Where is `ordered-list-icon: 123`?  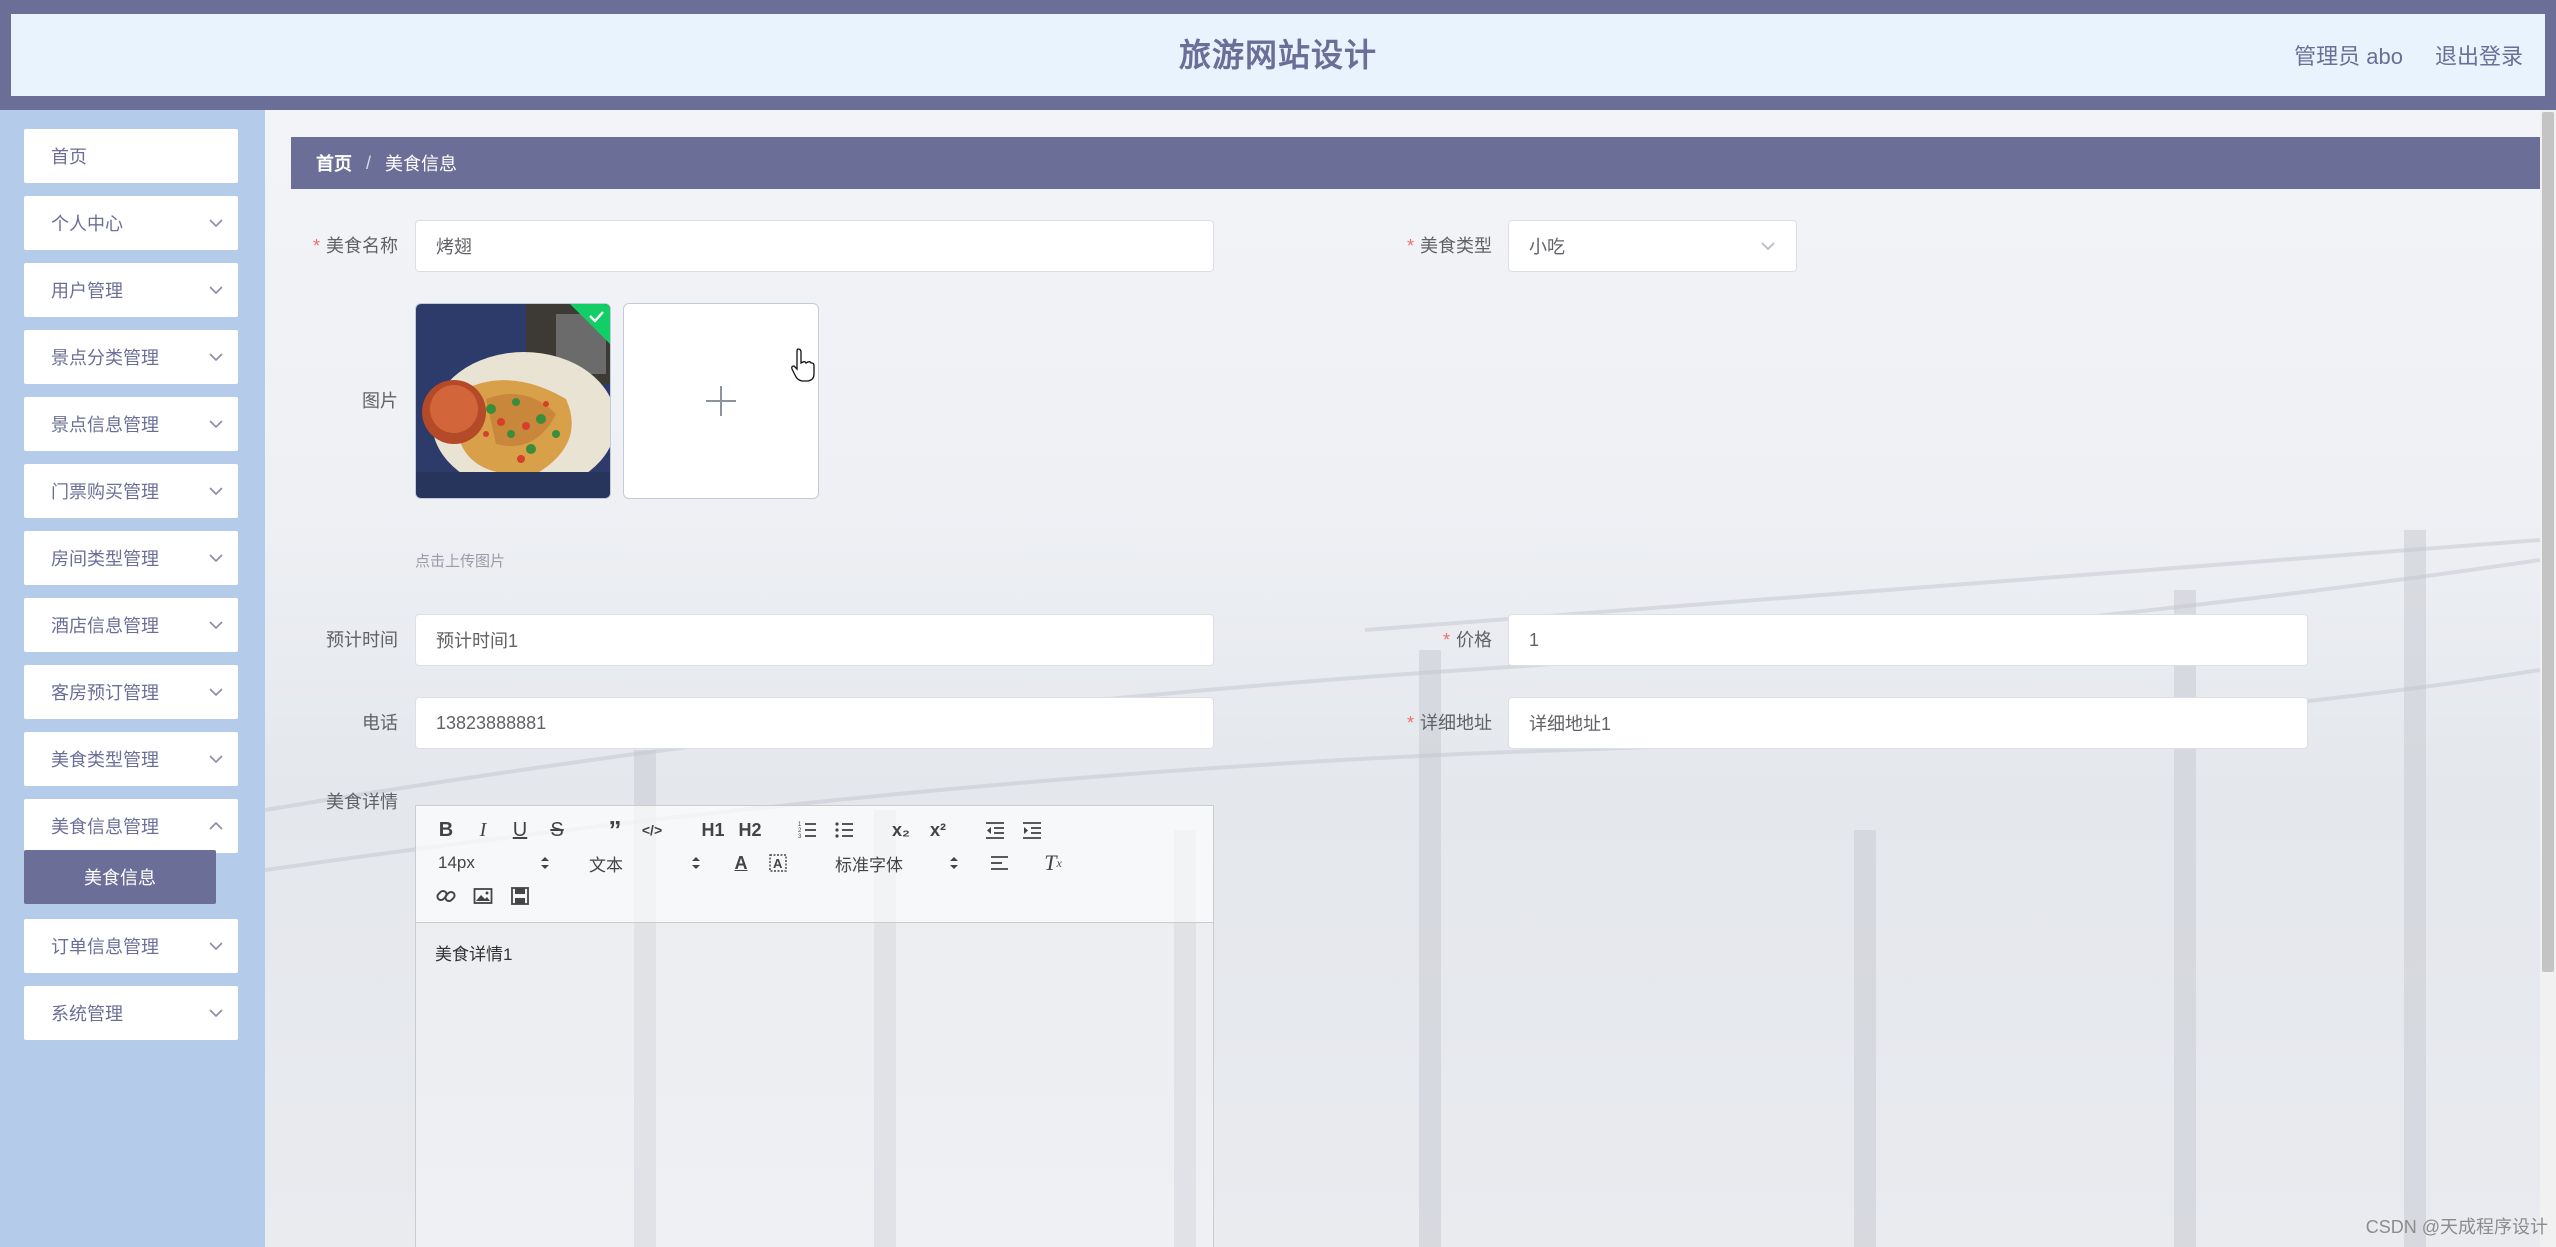 ordered-list-icon: 123 is located at coordinates (807, 830).